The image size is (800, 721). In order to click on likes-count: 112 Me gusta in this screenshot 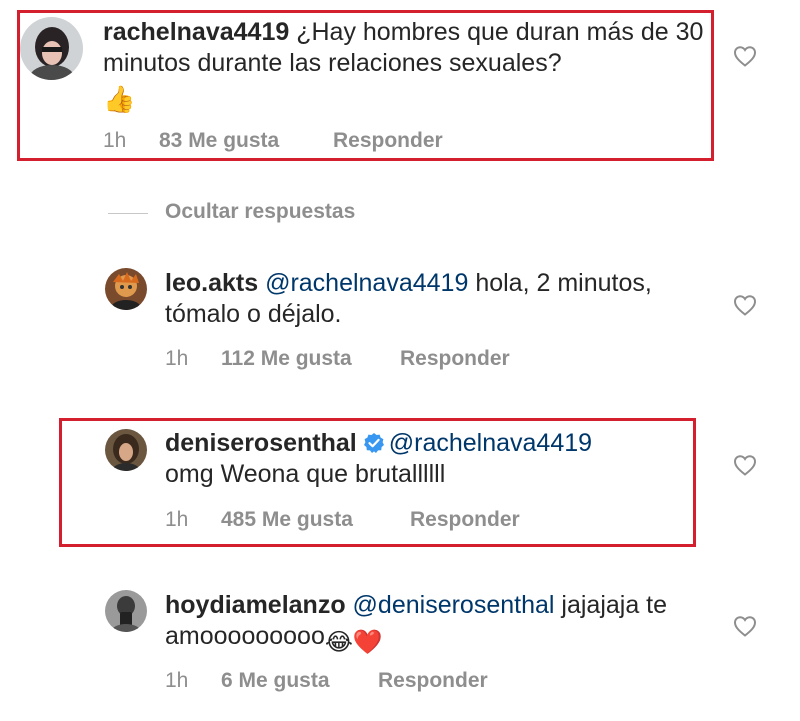, I will do `click(286, 359)`.